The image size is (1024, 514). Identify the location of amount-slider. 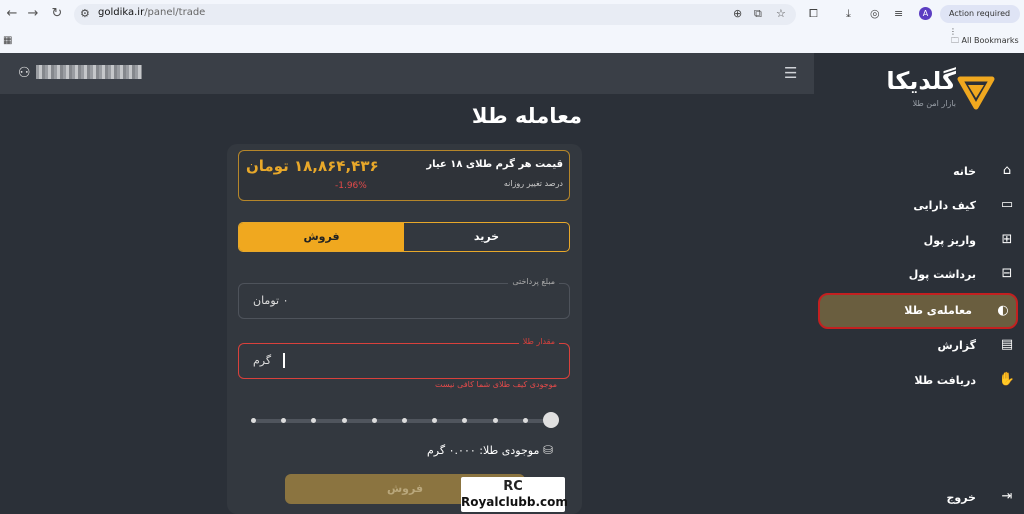
(405, 420).